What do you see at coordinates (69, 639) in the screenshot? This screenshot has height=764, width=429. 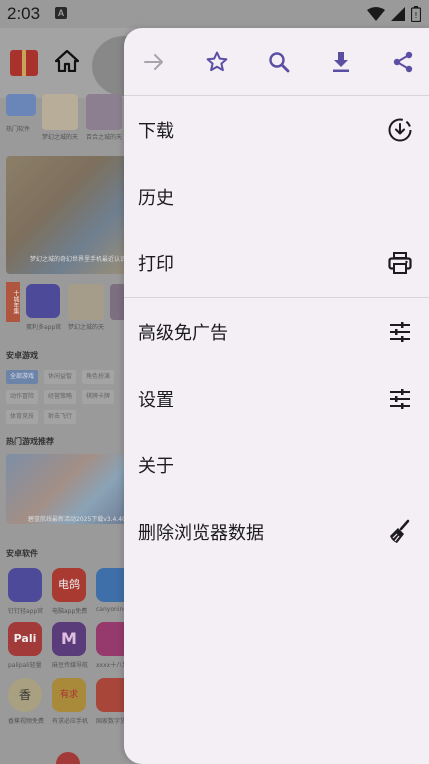 I see `app-icon: M` at bounding box center [69, 639].